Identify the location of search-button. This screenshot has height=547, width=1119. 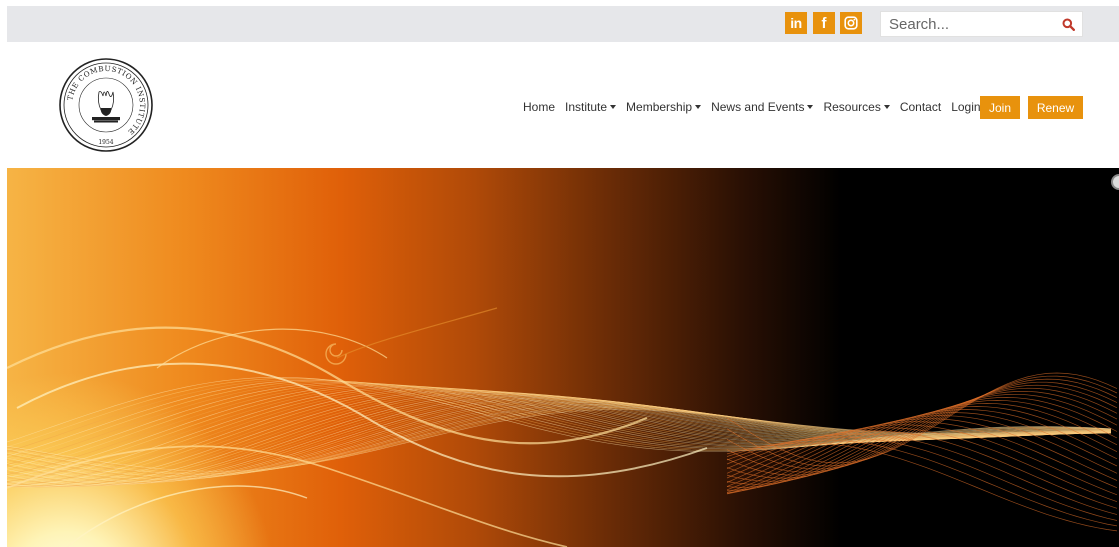
(1068, 24).